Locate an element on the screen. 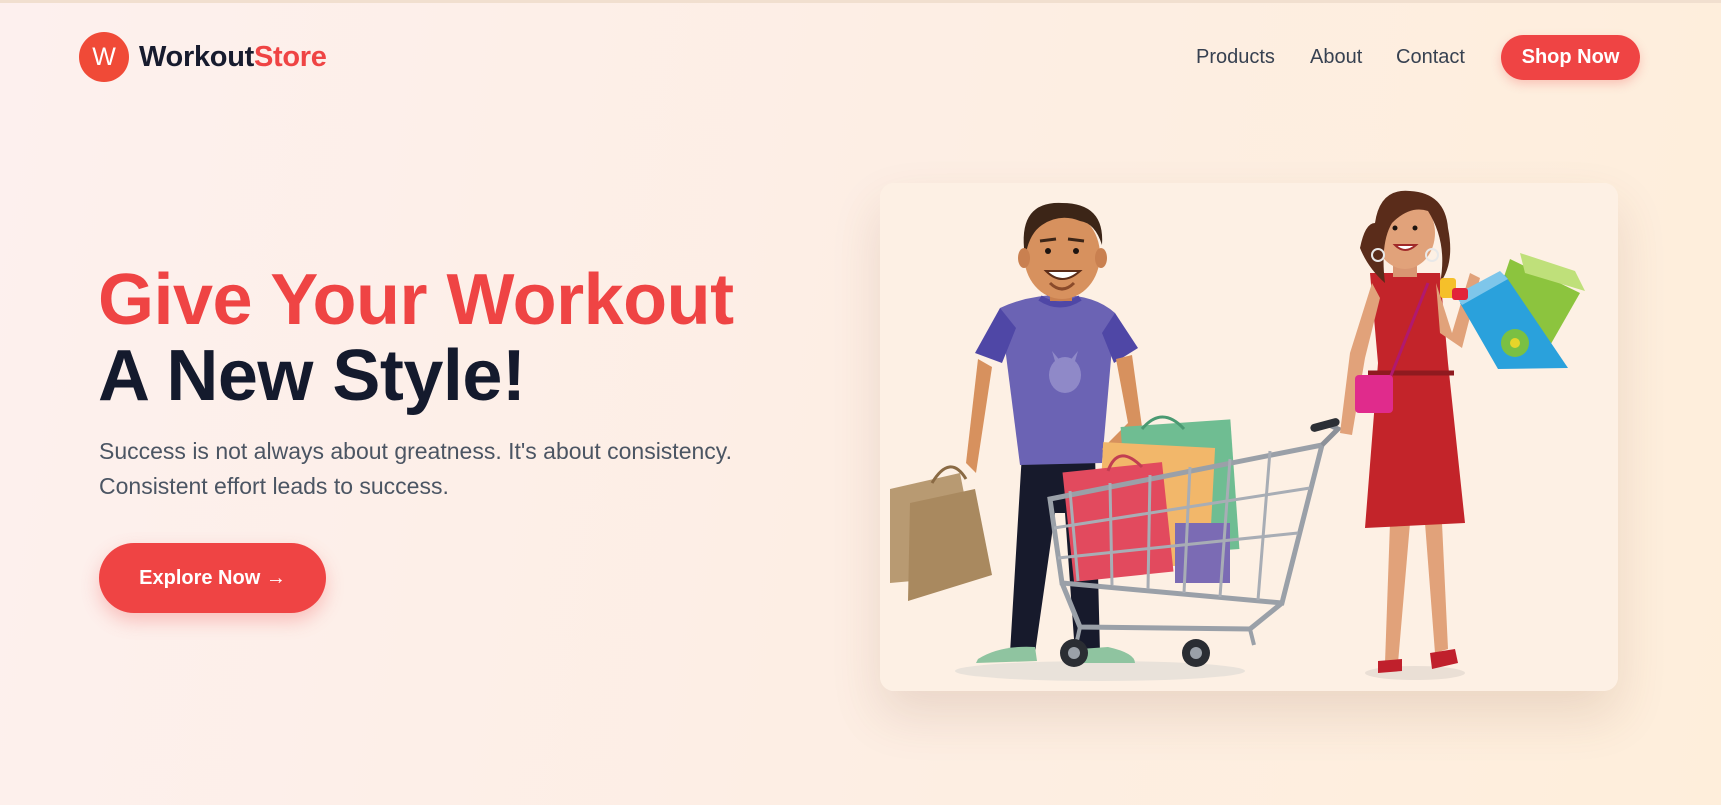 Image resolution: width=1721 pixels, height=805 pixels. logo-letter: W is located at coordinates (104, 56).